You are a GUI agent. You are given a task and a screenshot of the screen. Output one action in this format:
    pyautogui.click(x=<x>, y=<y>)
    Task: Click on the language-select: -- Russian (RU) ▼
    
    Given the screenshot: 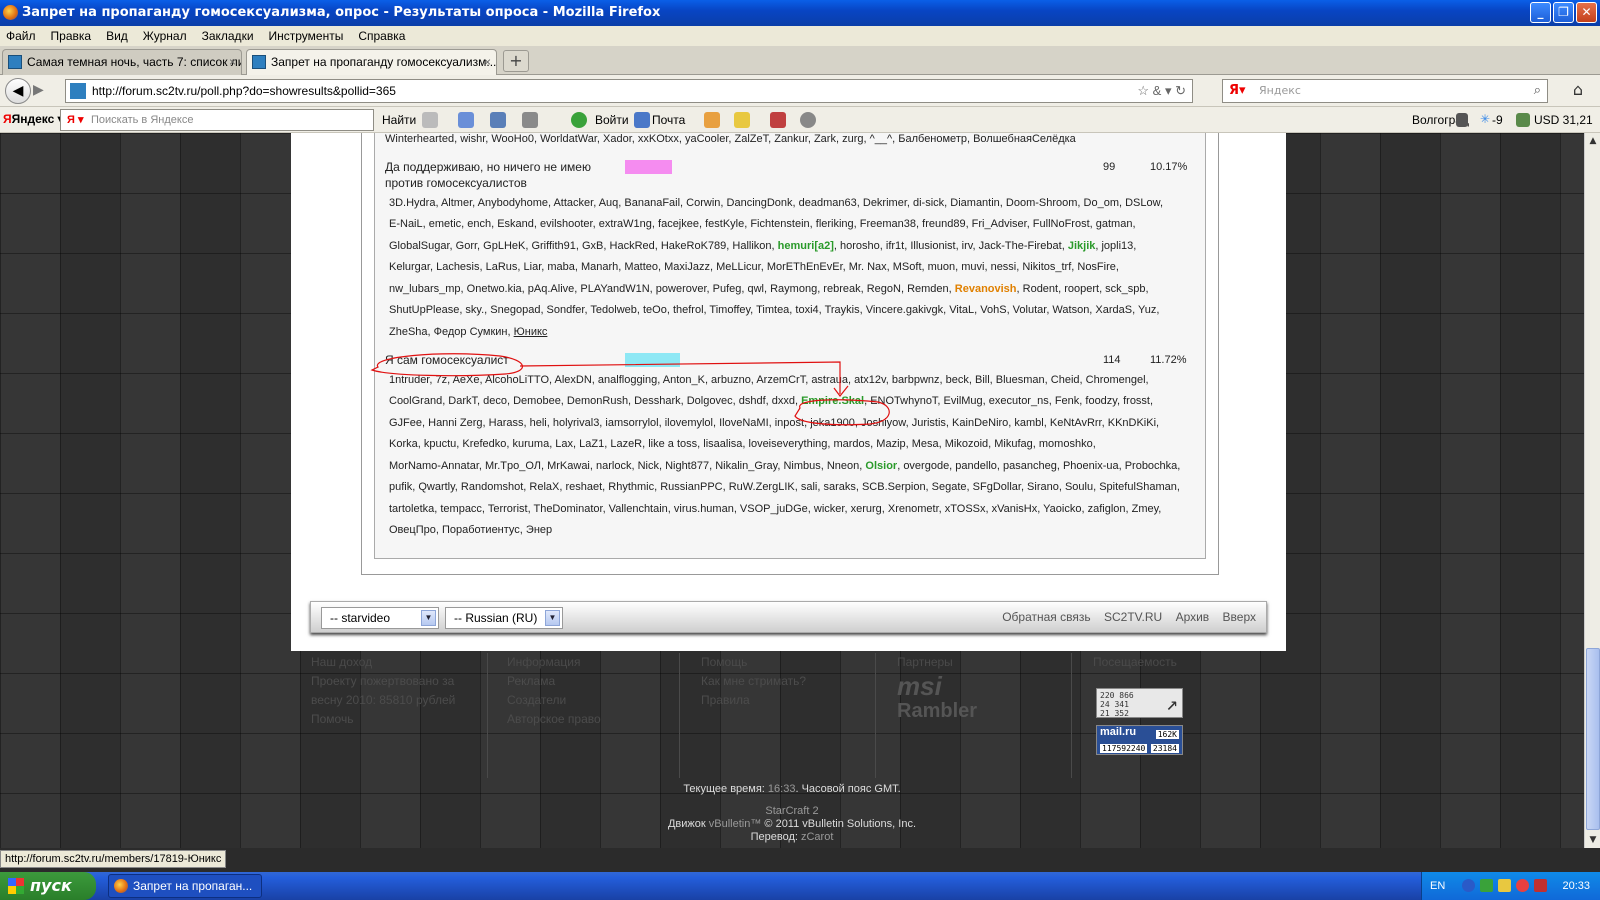 What is the action you would take?
    pyautogui.click(x=504, y=618)
    